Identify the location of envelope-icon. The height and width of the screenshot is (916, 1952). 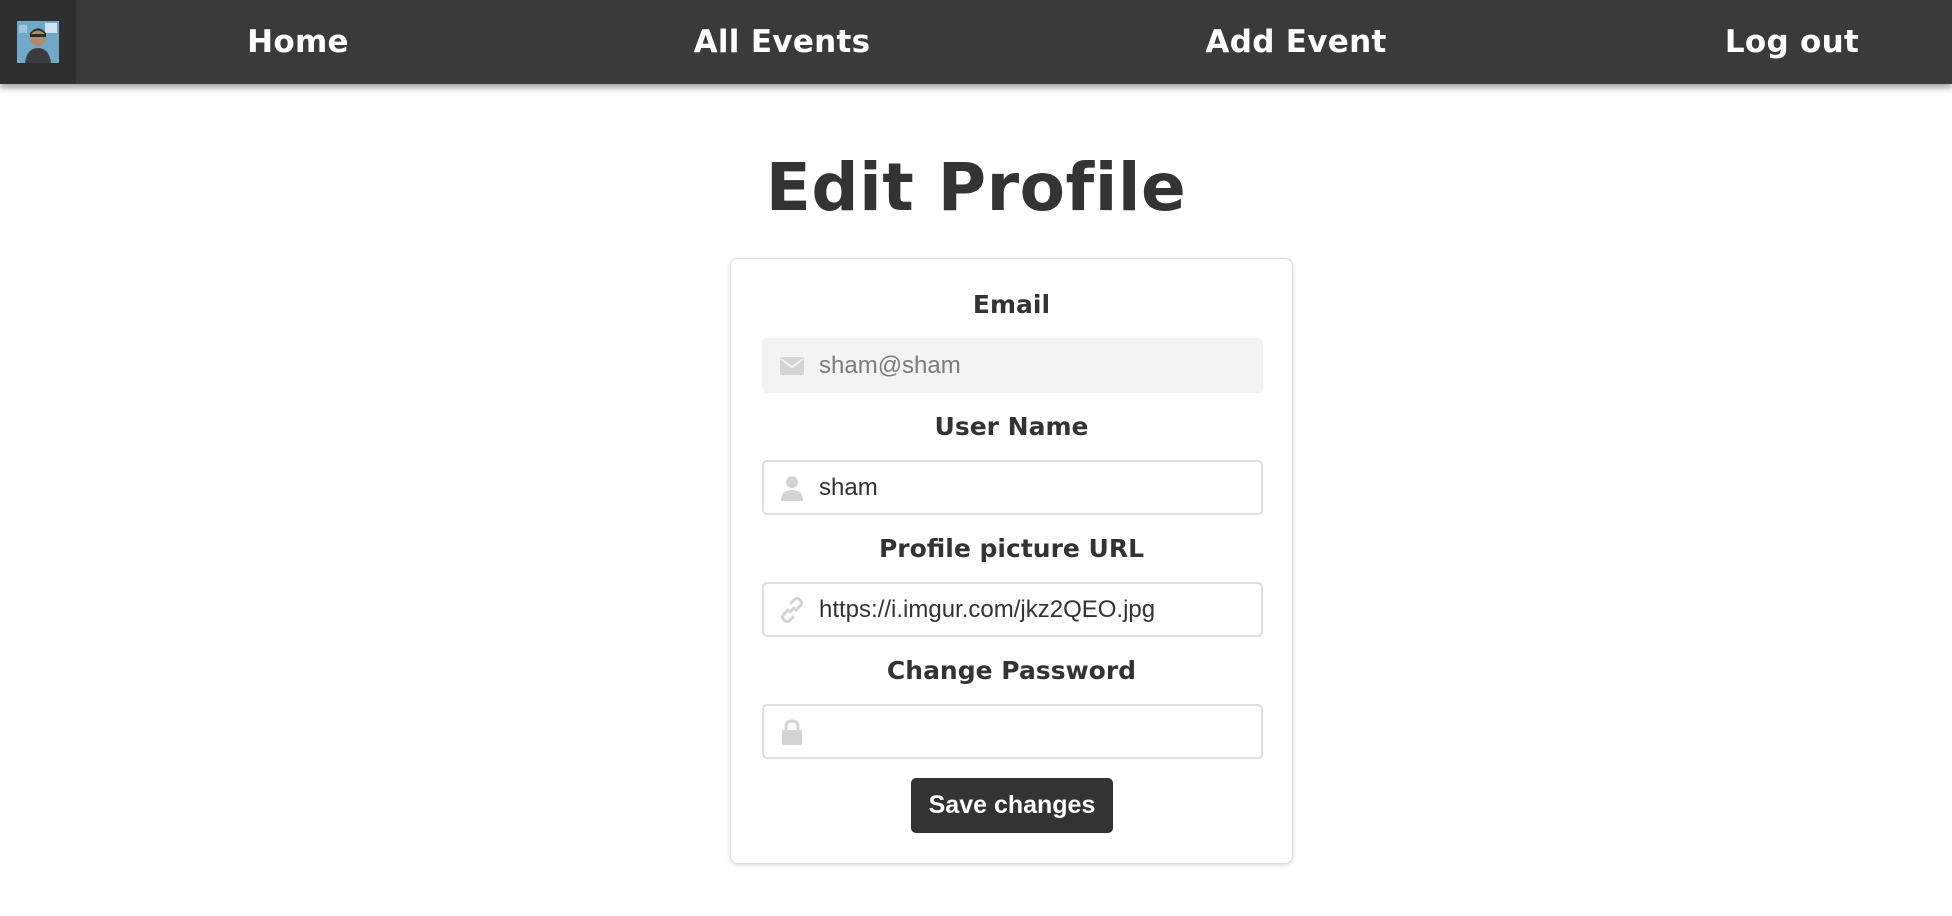
(791, 365).